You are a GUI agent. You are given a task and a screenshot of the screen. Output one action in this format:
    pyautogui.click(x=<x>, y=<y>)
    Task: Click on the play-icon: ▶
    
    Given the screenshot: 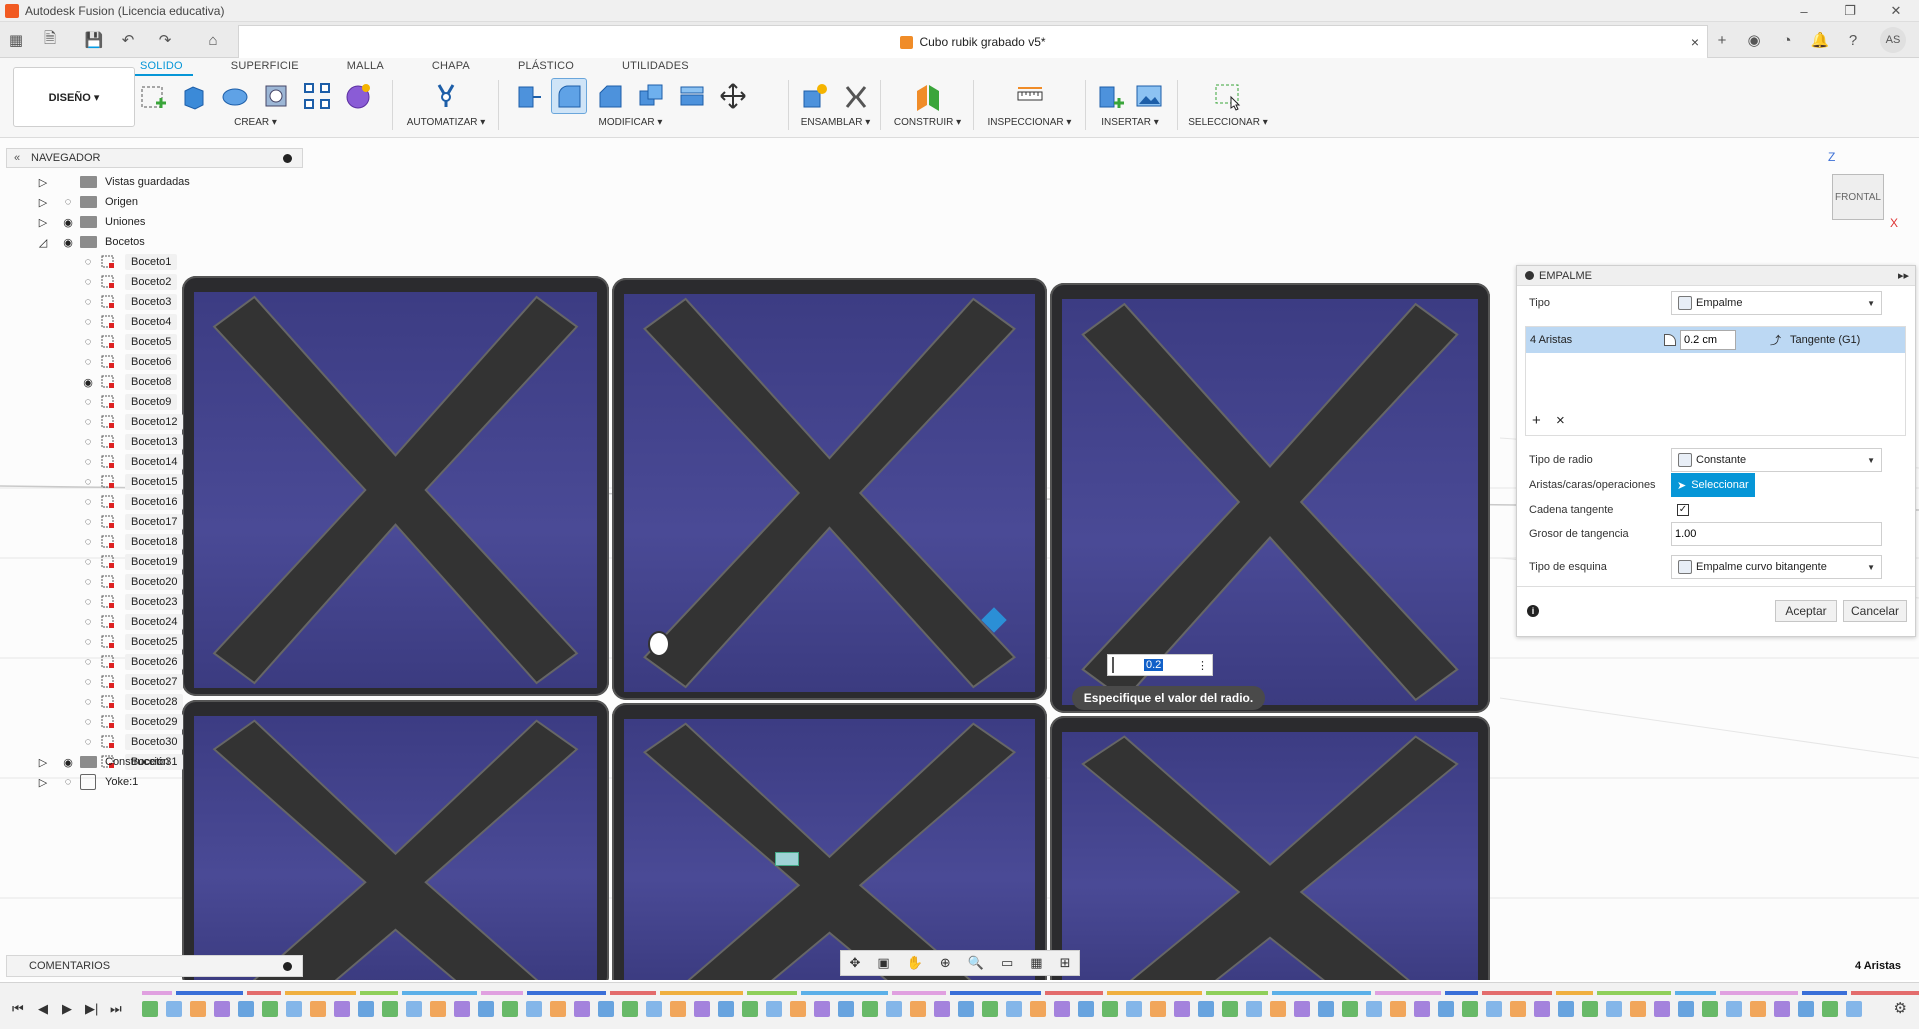 What is the action you would take?
    pyautogui.click(x=67, y=1009)
    